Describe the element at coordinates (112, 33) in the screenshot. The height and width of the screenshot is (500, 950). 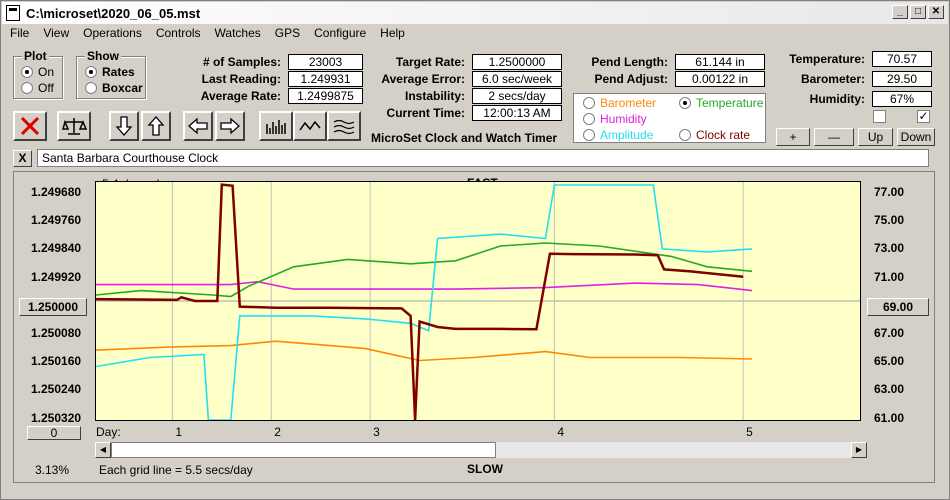
I see `menu-operations: Operations` at that location.